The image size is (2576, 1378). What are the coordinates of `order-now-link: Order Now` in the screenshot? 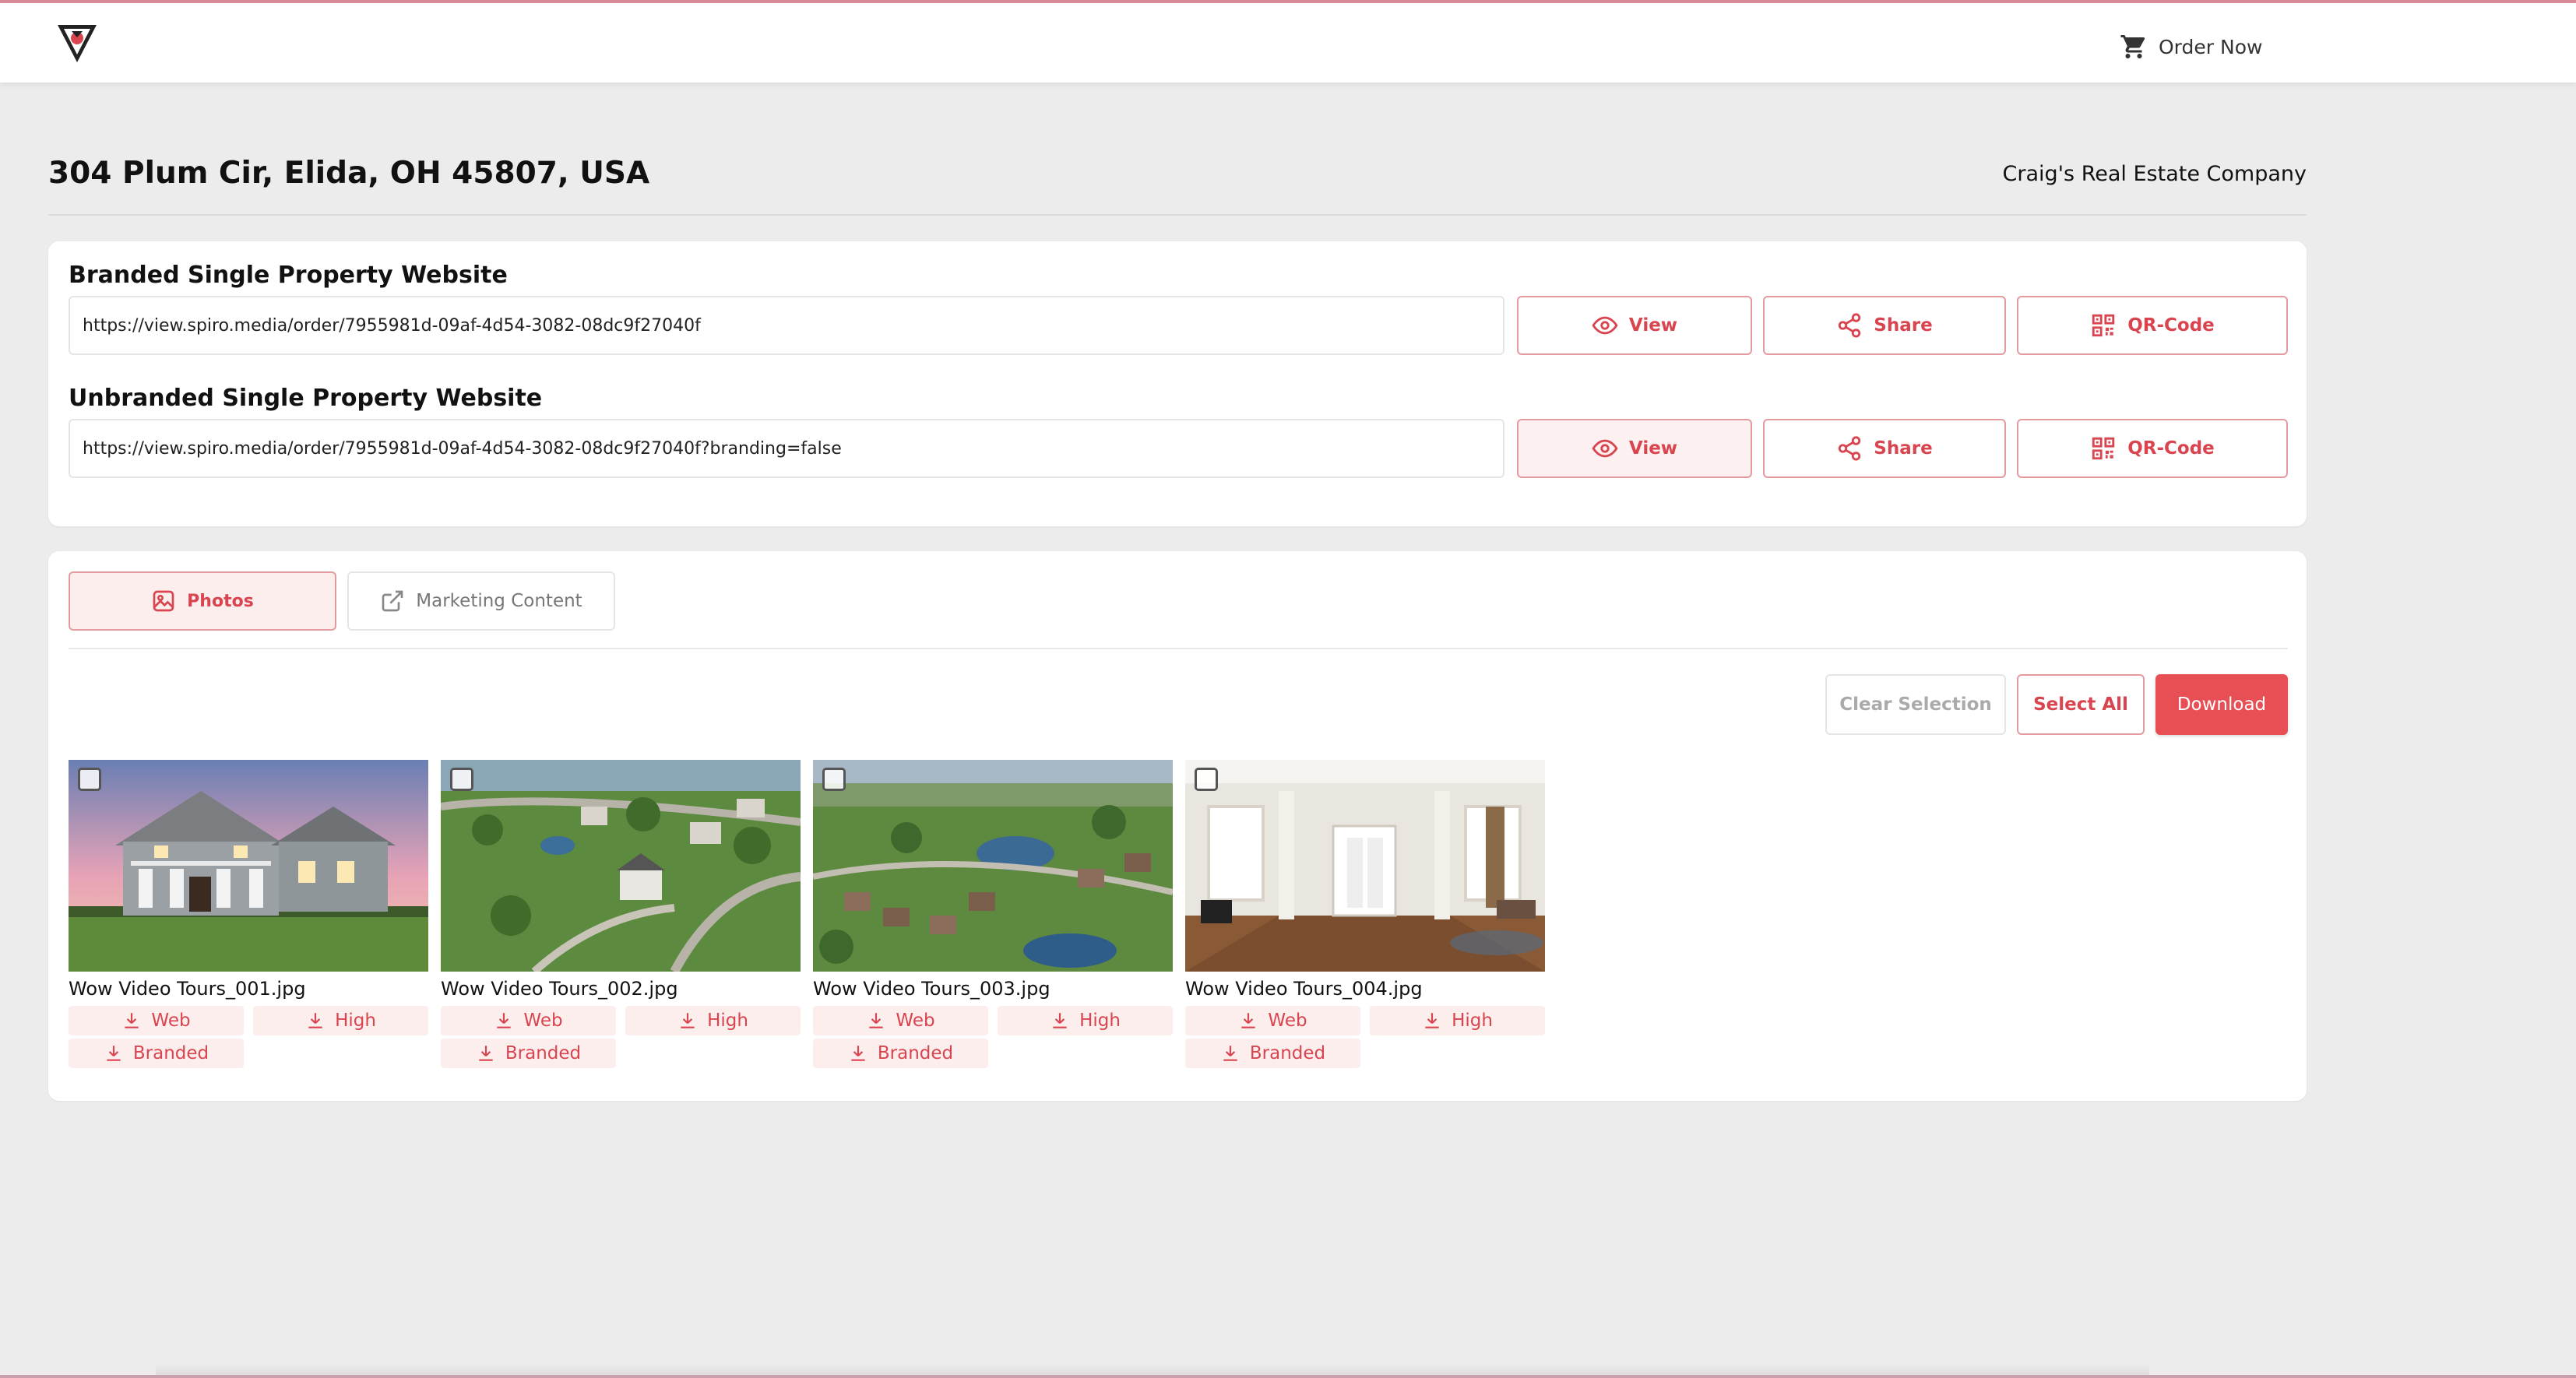 It's located at (2191, 46).